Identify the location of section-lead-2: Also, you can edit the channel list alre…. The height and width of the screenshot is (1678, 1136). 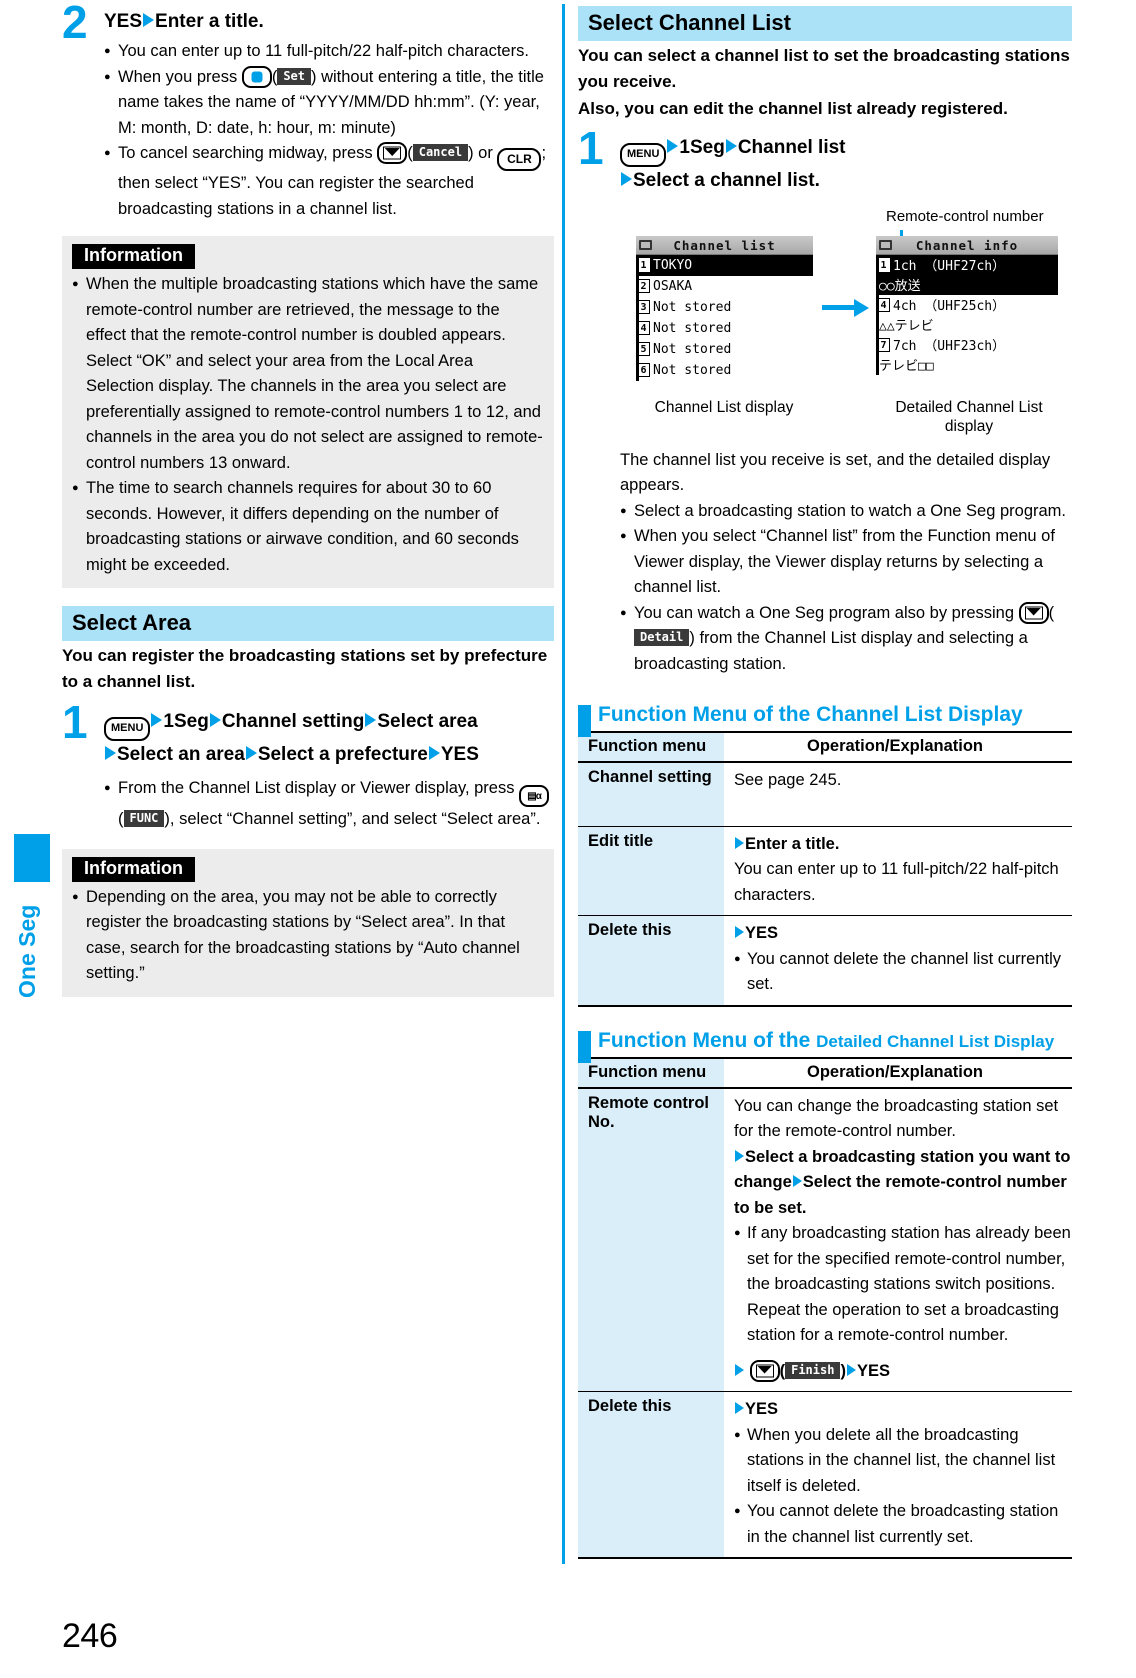
(793, 108).